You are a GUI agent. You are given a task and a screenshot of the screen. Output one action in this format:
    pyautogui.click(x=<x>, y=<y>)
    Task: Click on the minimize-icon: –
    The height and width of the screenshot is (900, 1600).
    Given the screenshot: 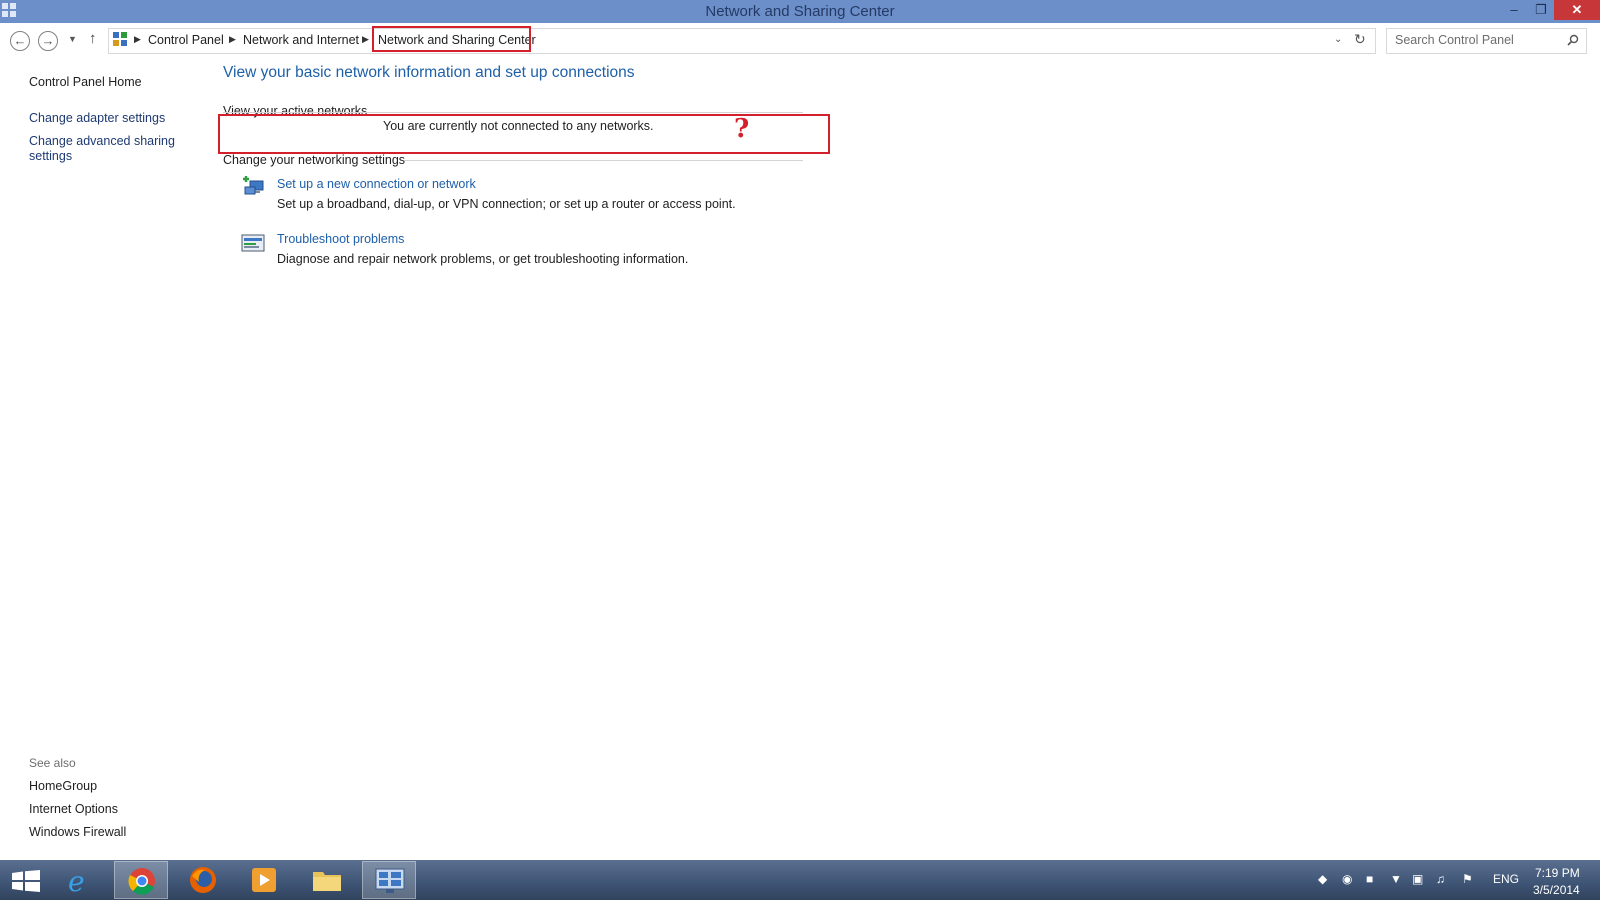 What is the action you would take?
    pyautogui.click(x=1514, y=10)
    